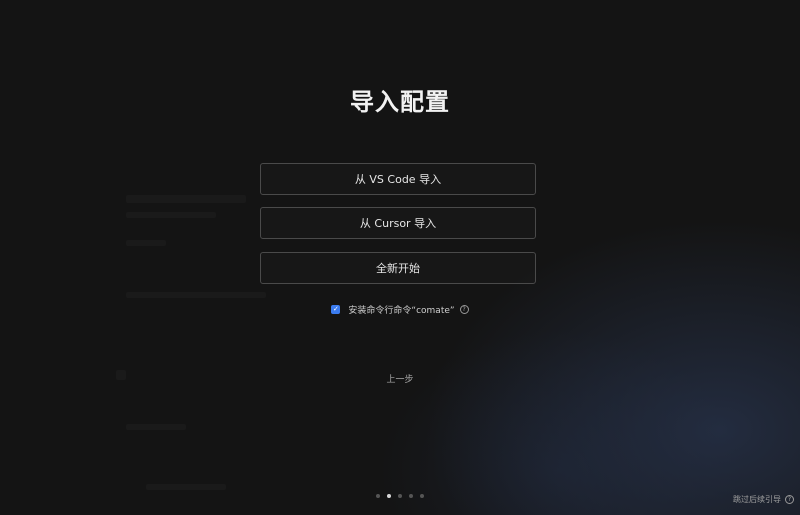  I want to click on step-indicator, so click(400, 496).